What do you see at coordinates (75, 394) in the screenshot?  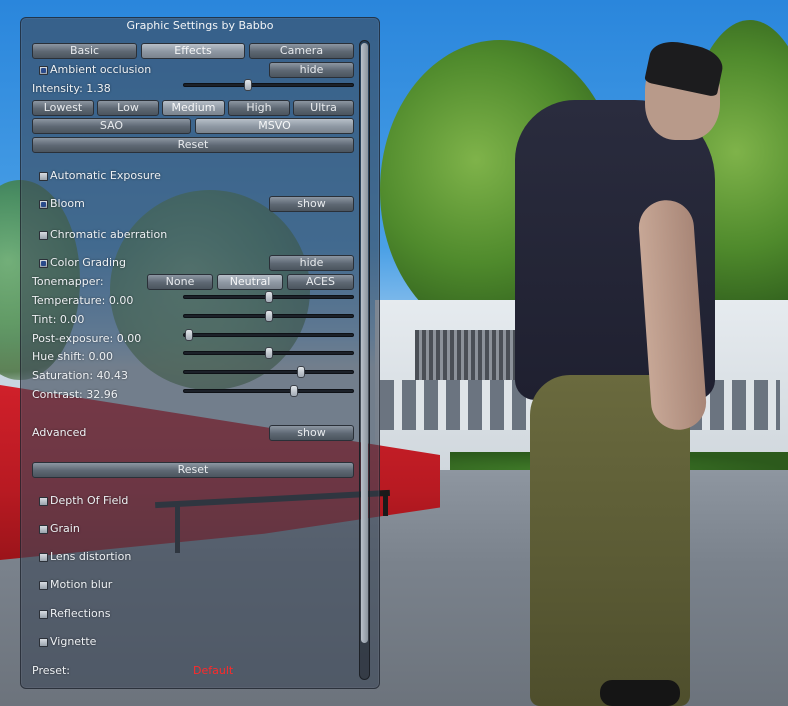 I see `contrast-label: Contrast: 32.96` at bounding box center [75, 394].